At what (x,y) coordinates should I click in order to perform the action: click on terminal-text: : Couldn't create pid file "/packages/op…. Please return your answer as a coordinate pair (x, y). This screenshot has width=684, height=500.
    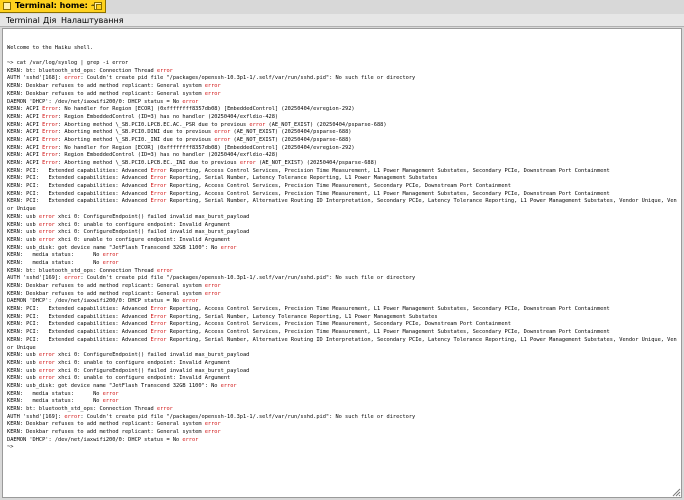
    Looking at the image, I should click on (248, 278).